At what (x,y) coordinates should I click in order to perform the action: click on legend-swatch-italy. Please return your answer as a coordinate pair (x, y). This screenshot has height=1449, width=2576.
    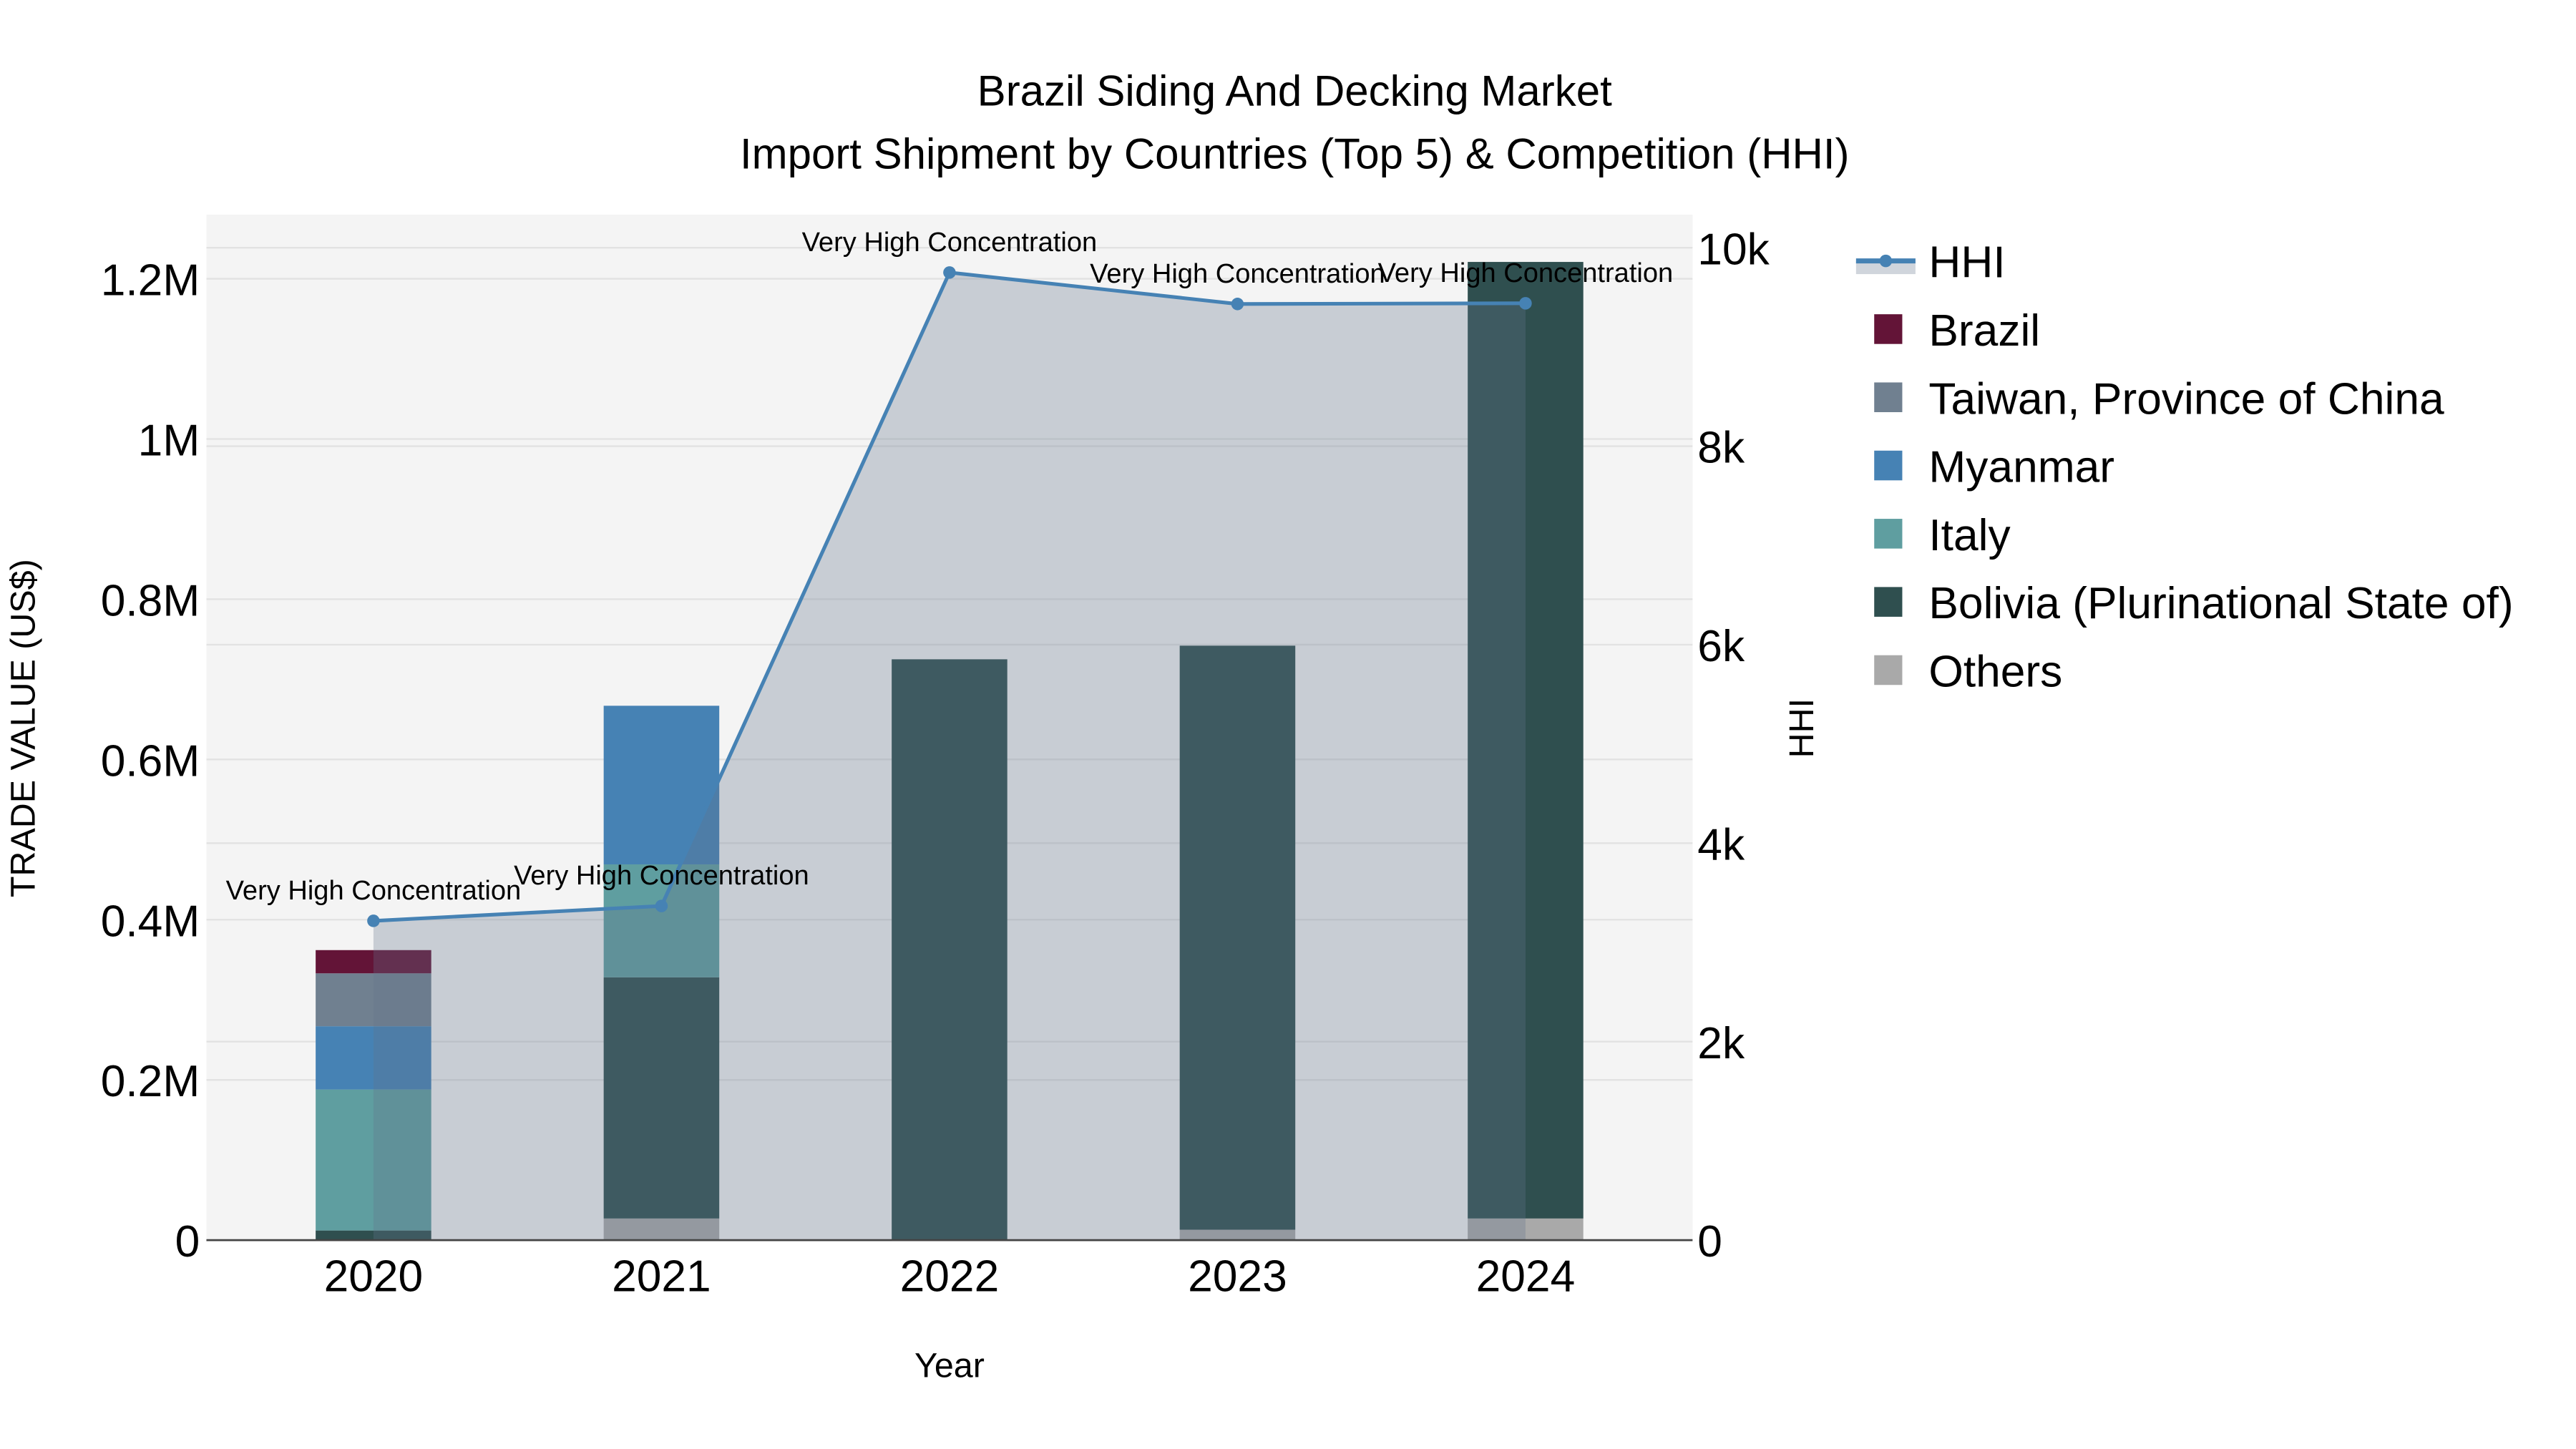
    Looking at the image, I should click on (1888, 534).